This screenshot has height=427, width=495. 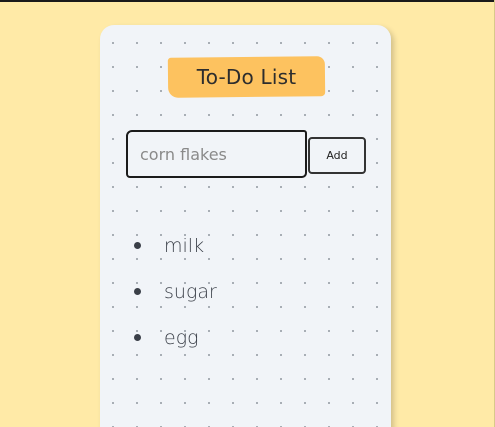 I want to click on todo-input, so click(x=216, y=154).